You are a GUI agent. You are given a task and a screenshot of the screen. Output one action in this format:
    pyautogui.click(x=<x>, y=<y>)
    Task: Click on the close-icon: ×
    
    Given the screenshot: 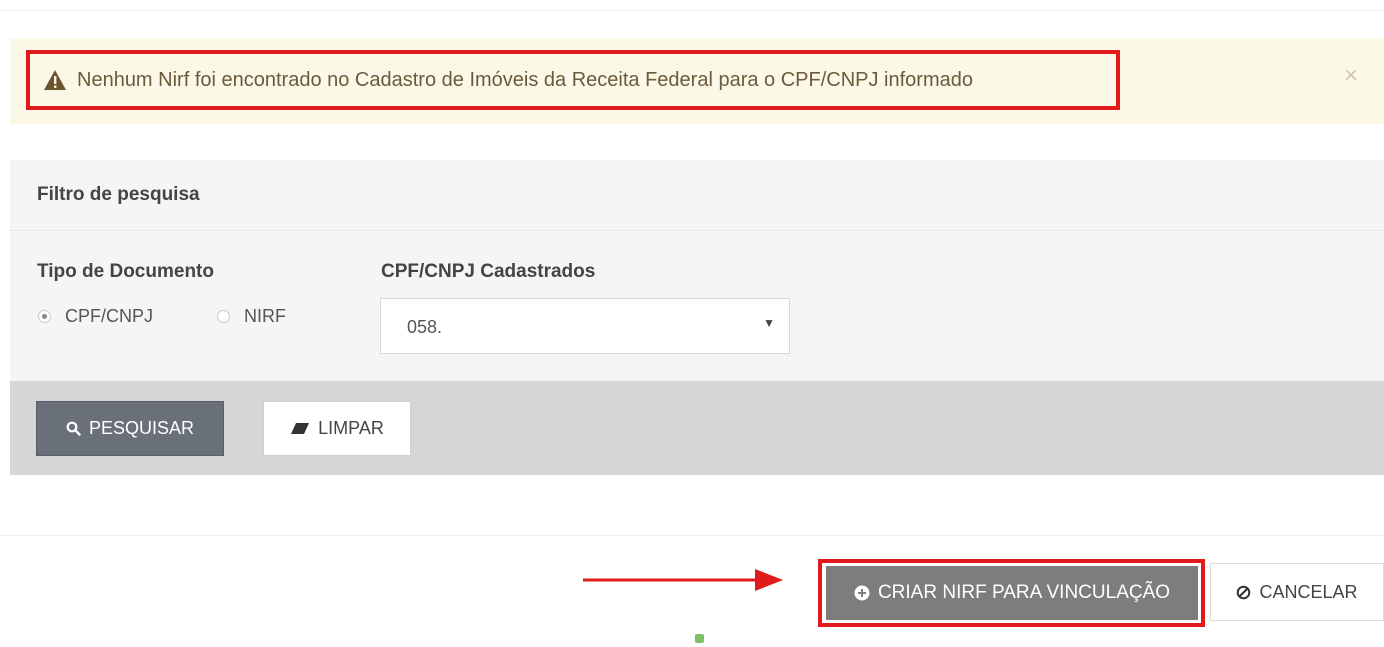 What is the action you would take?
    pyautogui.click(x=1351, y=76)
    